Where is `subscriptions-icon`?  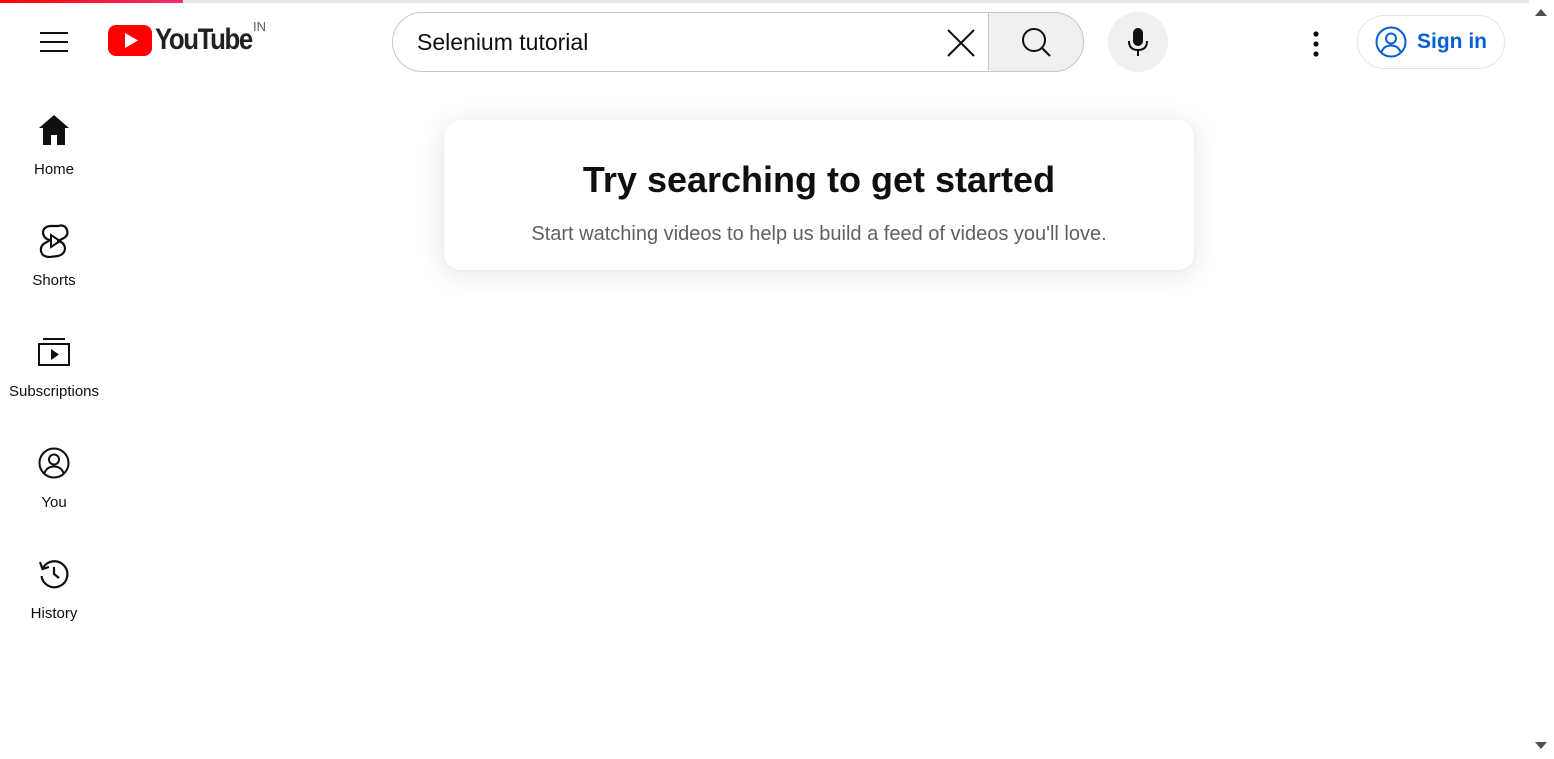
subscriptions-icon is located at coordinates (54, 352).